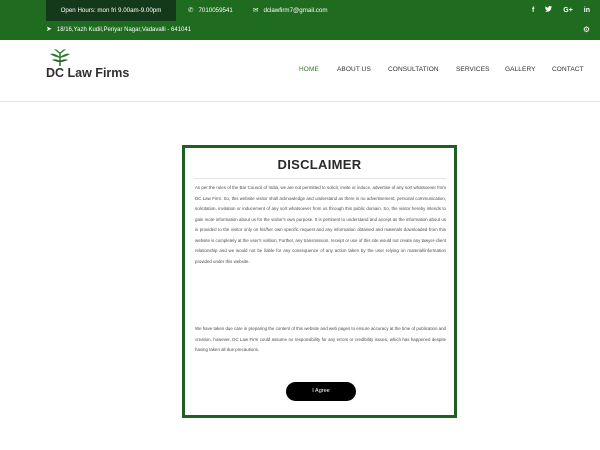 Image resolution: width=600 pixels, height=450 pixels. What do you see at coordinates (295, 10) in the screenshot?
I see `email-address: dclawfirm7@gmail.com` at bounding box center [295, 10].